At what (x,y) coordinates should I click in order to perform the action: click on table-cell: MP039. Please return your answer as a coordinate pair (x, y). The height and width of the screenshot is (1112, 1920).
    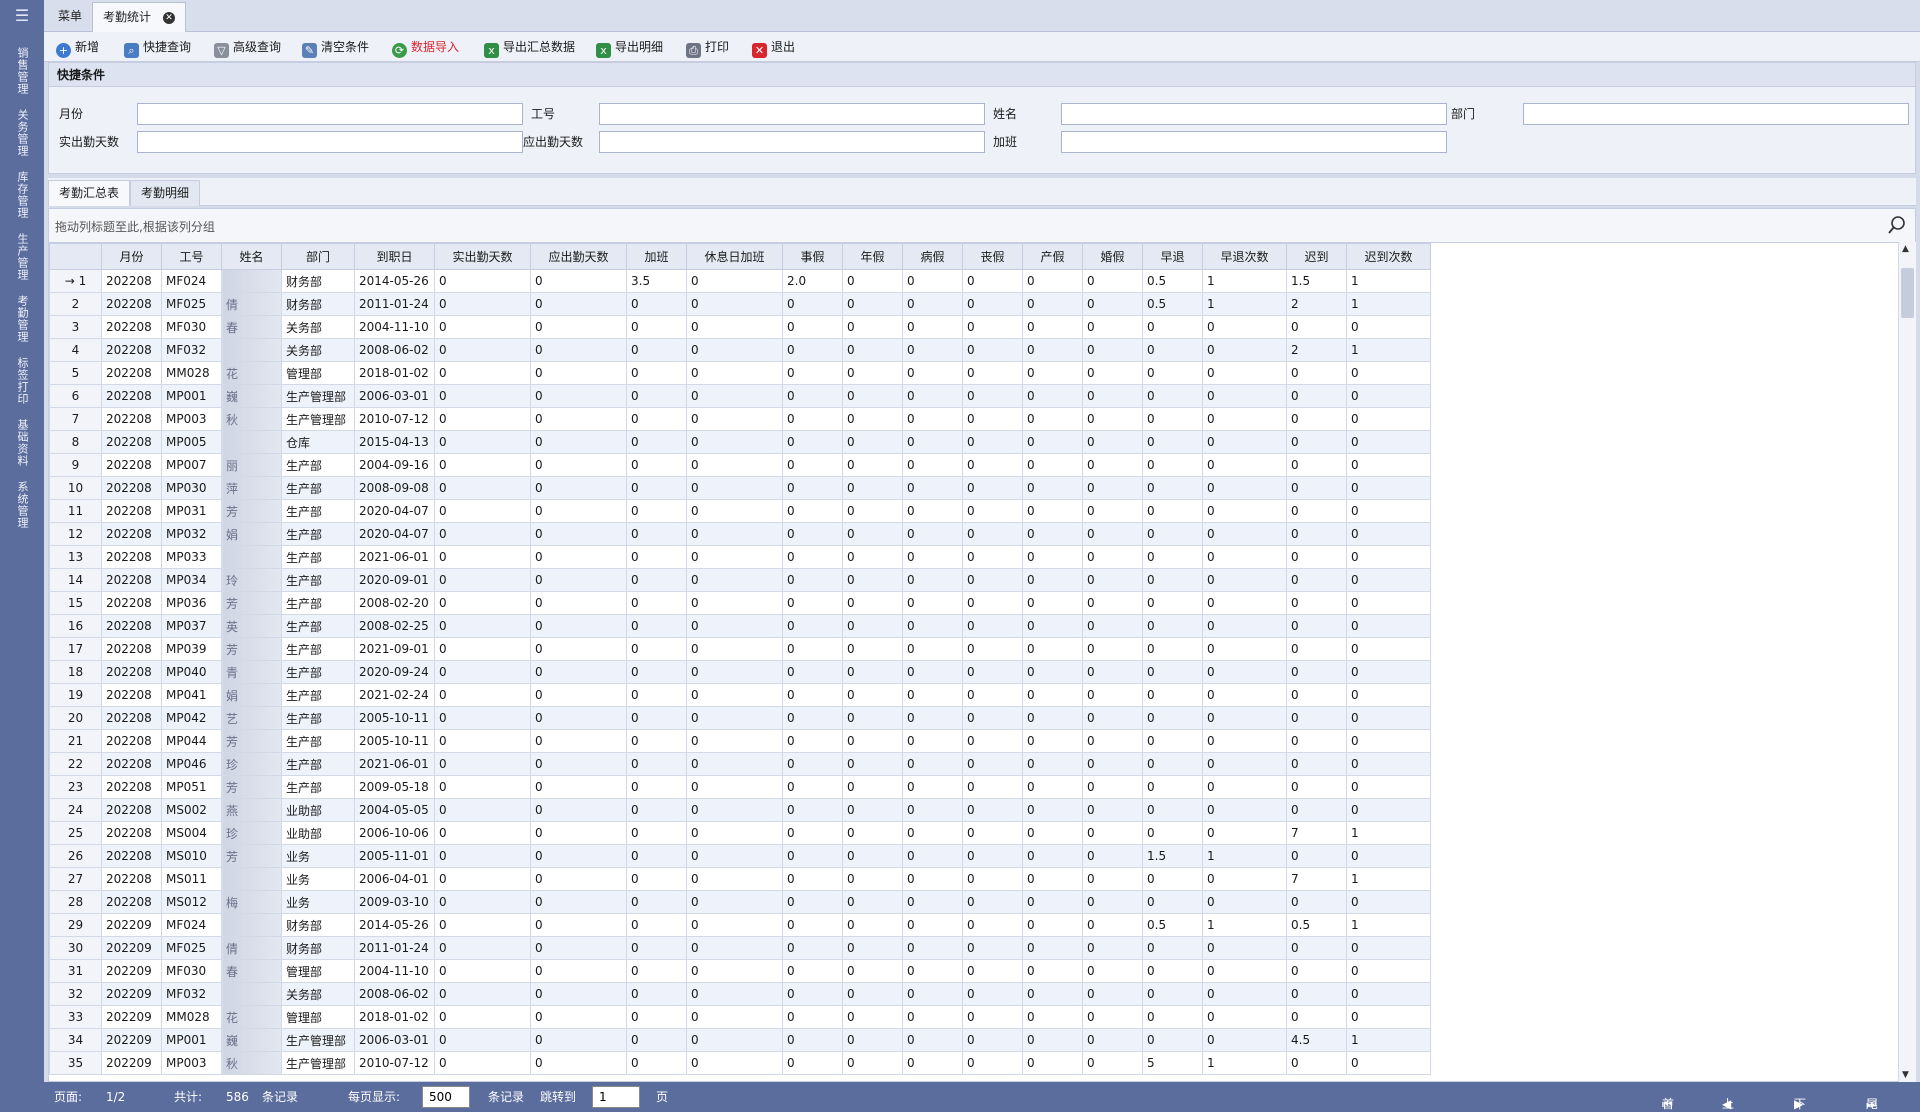
    Looking at the image, I should click on (191, 649).